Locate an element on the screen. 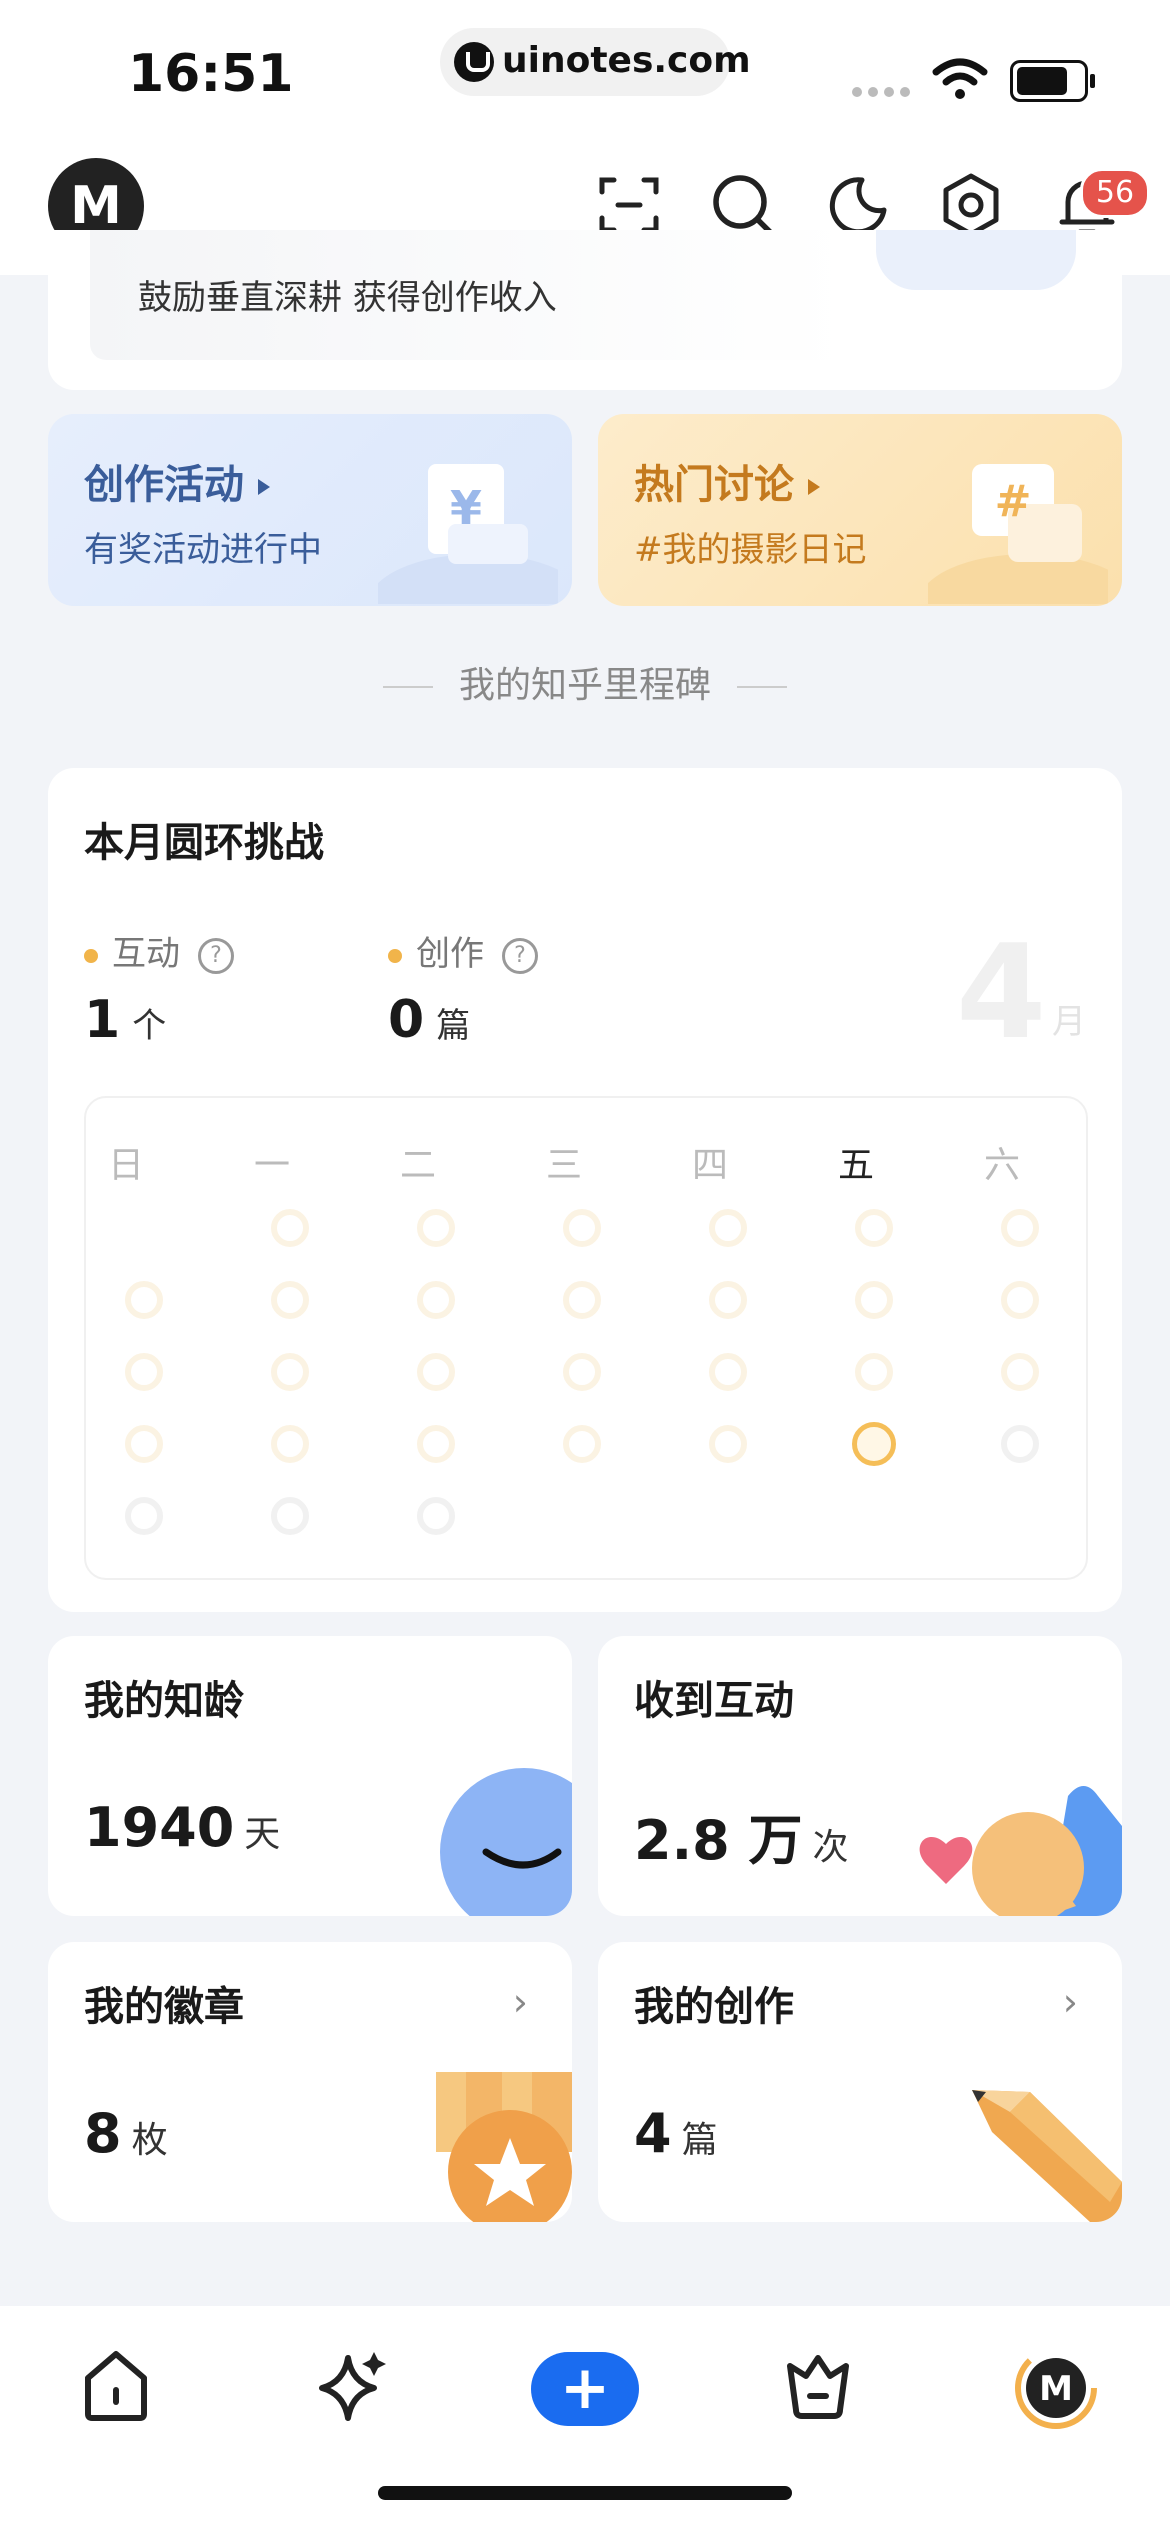 This screenshot has height=2532, width=1170. stat-unit: 篇 is located at coordinates (453, 1026).